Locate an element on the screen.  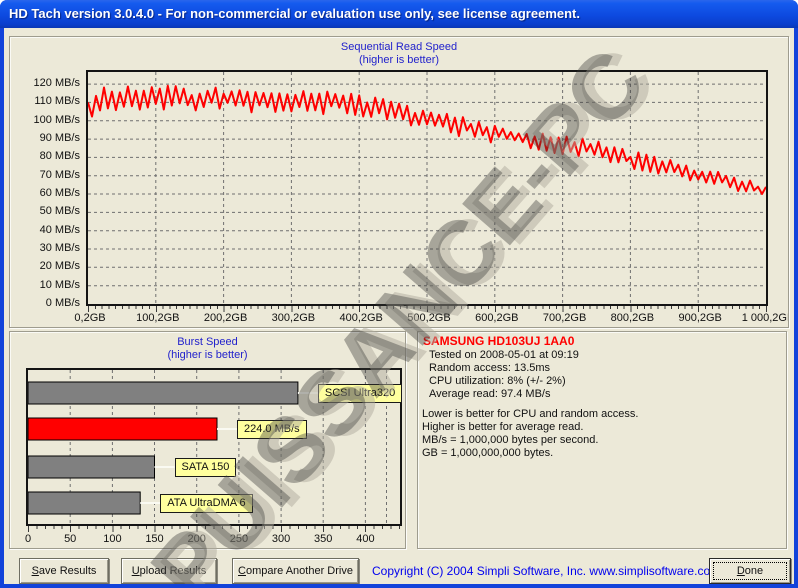
done-button: Done is located at coordinates (750, 571).